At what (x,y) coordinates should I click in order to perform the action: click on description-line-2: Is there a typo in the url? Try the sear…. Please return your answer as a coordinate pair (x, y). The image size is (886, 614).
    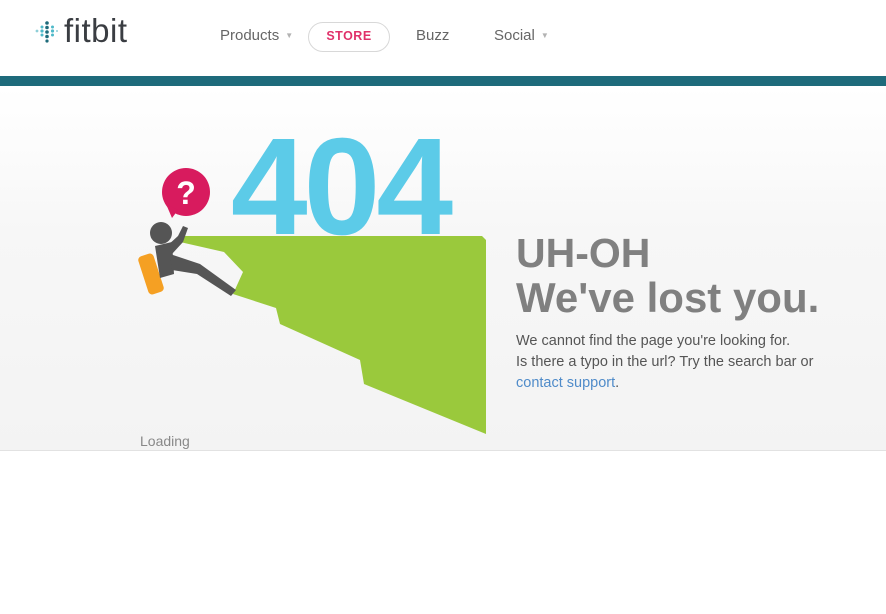
    Looking at the image, I should click on (665, 362).